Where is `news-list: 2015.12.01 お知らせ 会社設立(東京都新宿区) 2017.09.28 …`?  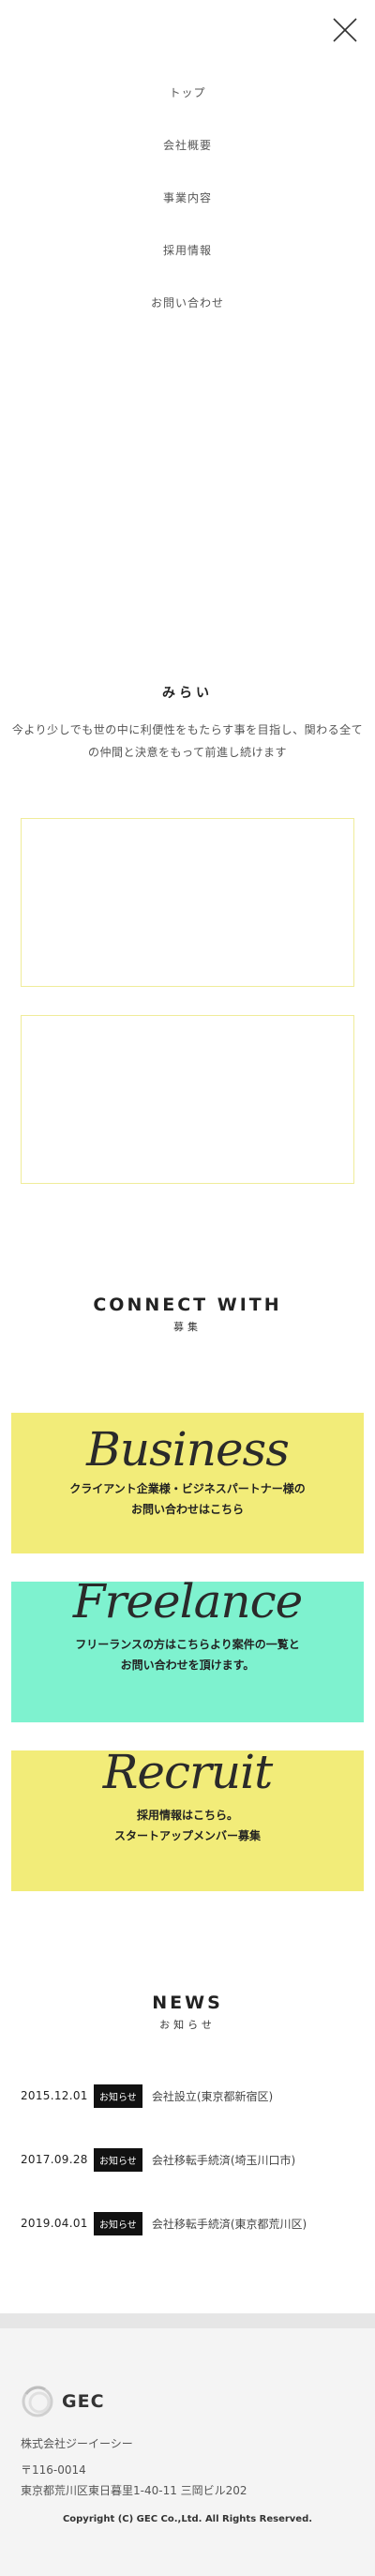
news-list: 2015.12.01 お知らせ 会社設立(東京都新宿区) 2017.09.28 … is located at coordinates (189, 2159).